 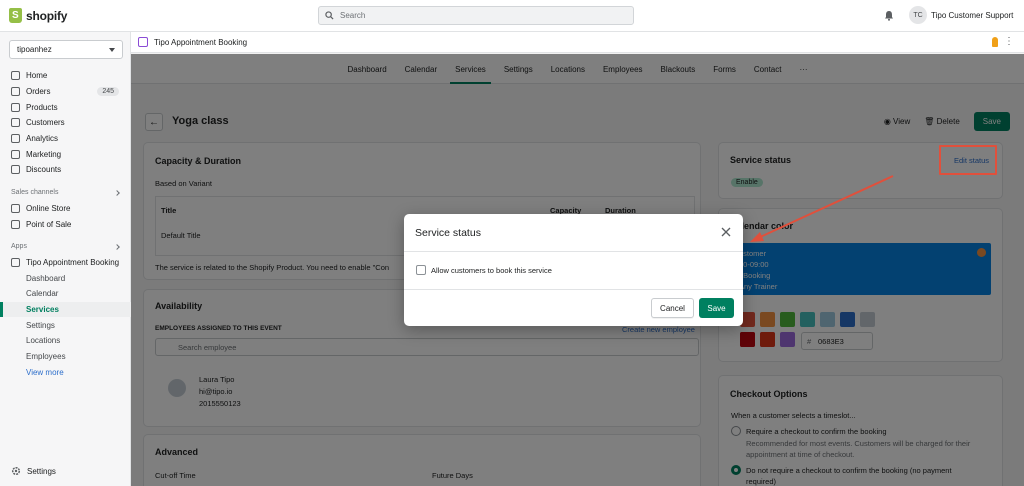 What do you see at coordinates (19, 247) in the screenshot?
I see `section-label: Apps` at bounding box center [19, 247].